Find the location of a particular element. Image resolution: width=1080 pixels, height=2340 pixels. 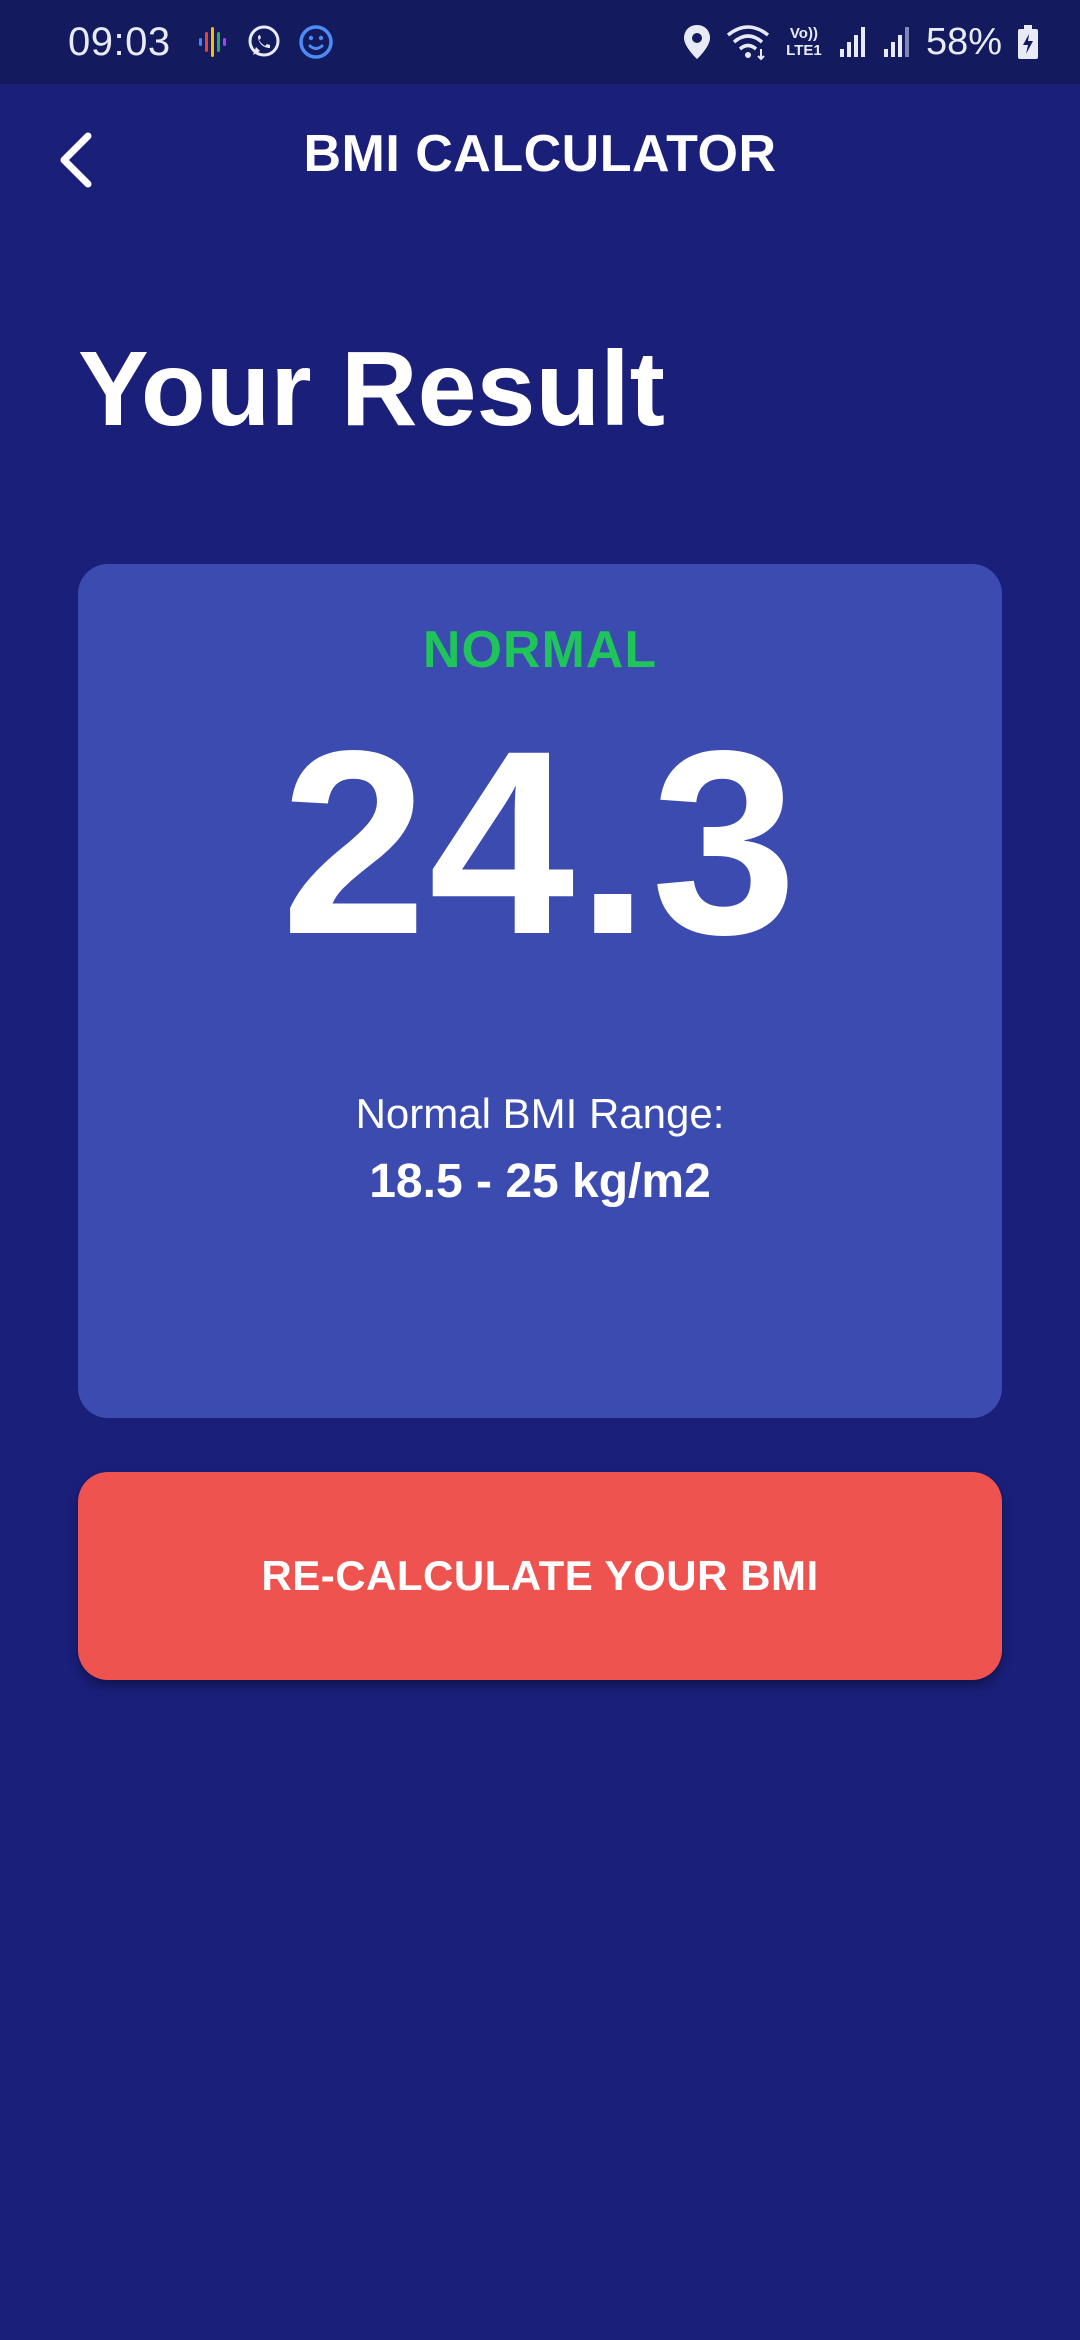

volte-label: Vo)) LTE1 is located at coordinates (804, 42).